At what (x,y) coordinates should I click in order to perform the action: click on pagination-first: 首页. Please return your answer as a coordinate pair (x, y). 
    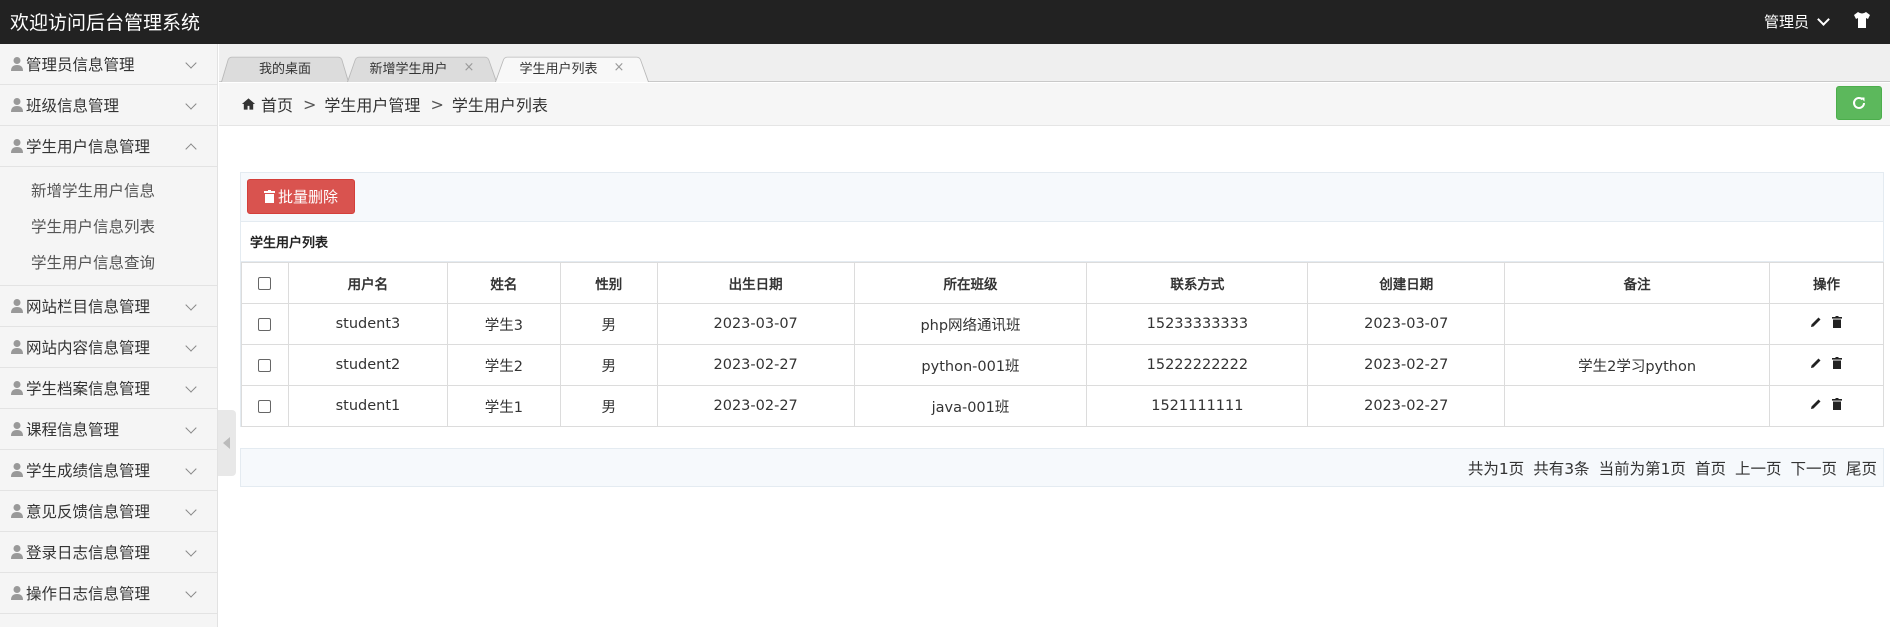
    Looking at the image, I should click on (1710, 468).